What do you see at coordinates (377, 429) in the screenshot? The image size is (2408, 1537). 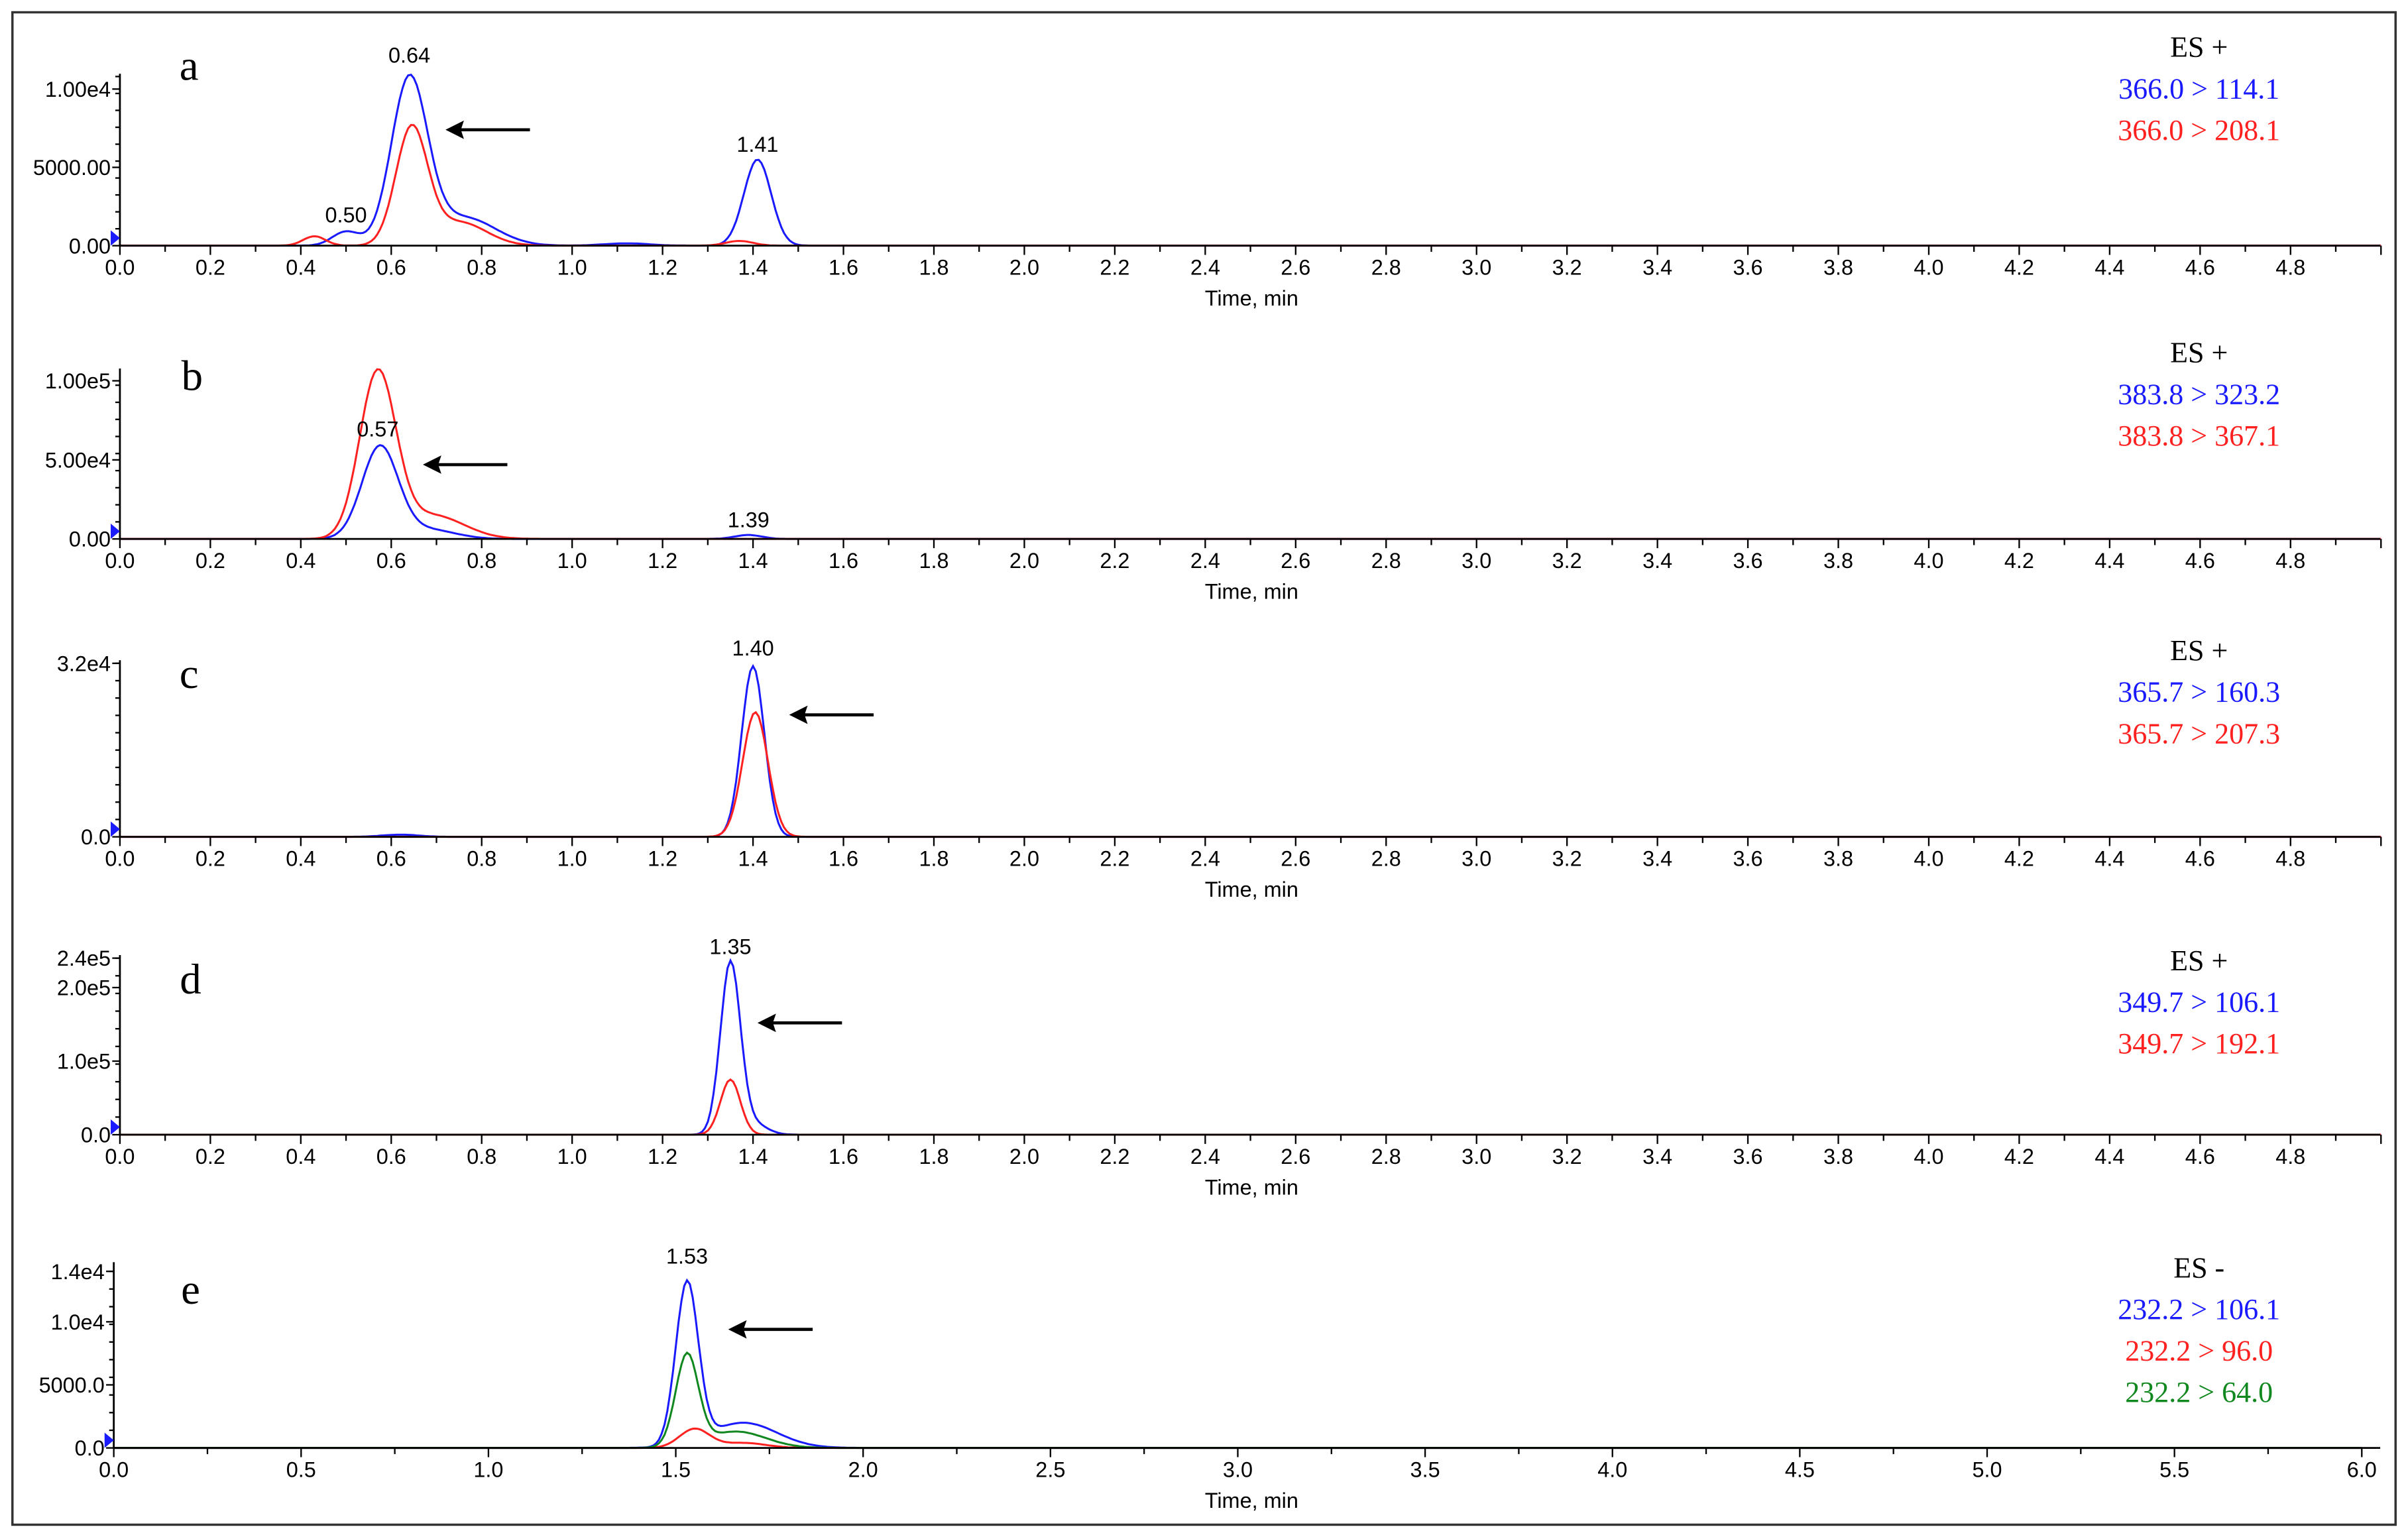 I see `peak-label: 0.57` at bounding box center [377, 429].